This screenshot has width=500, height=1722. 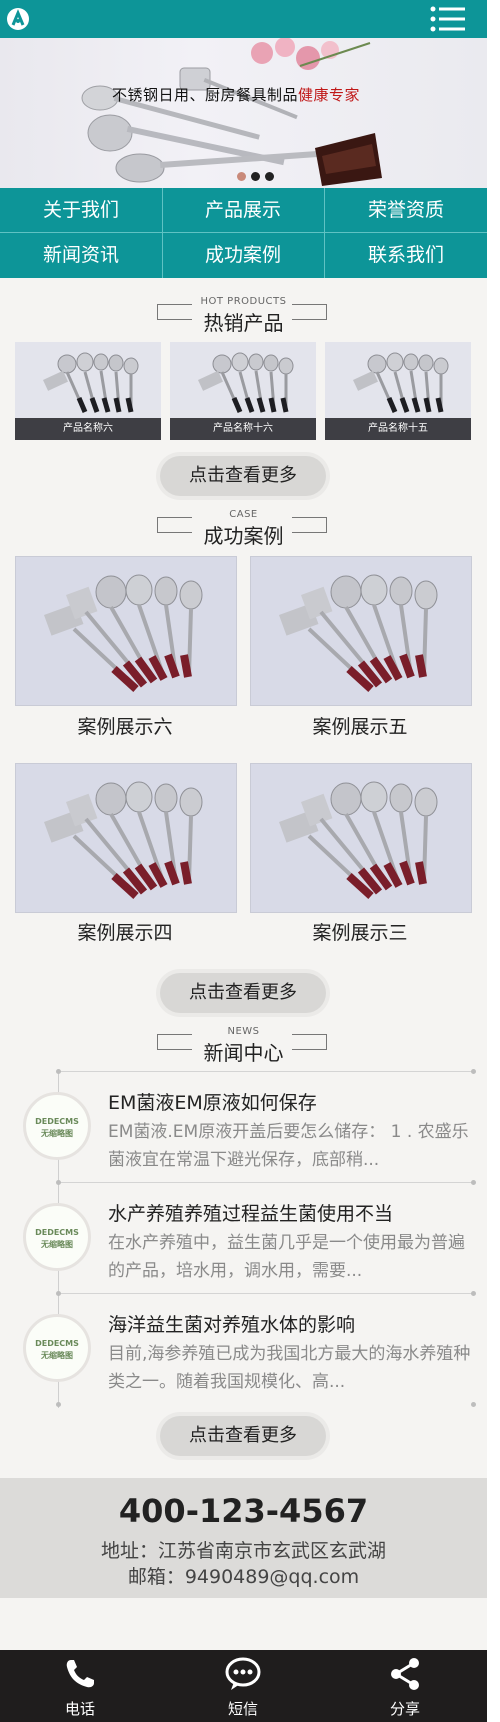 I want to click on email-text: 邮箱：9490489@qq.com, so click(x=243, y=1575).